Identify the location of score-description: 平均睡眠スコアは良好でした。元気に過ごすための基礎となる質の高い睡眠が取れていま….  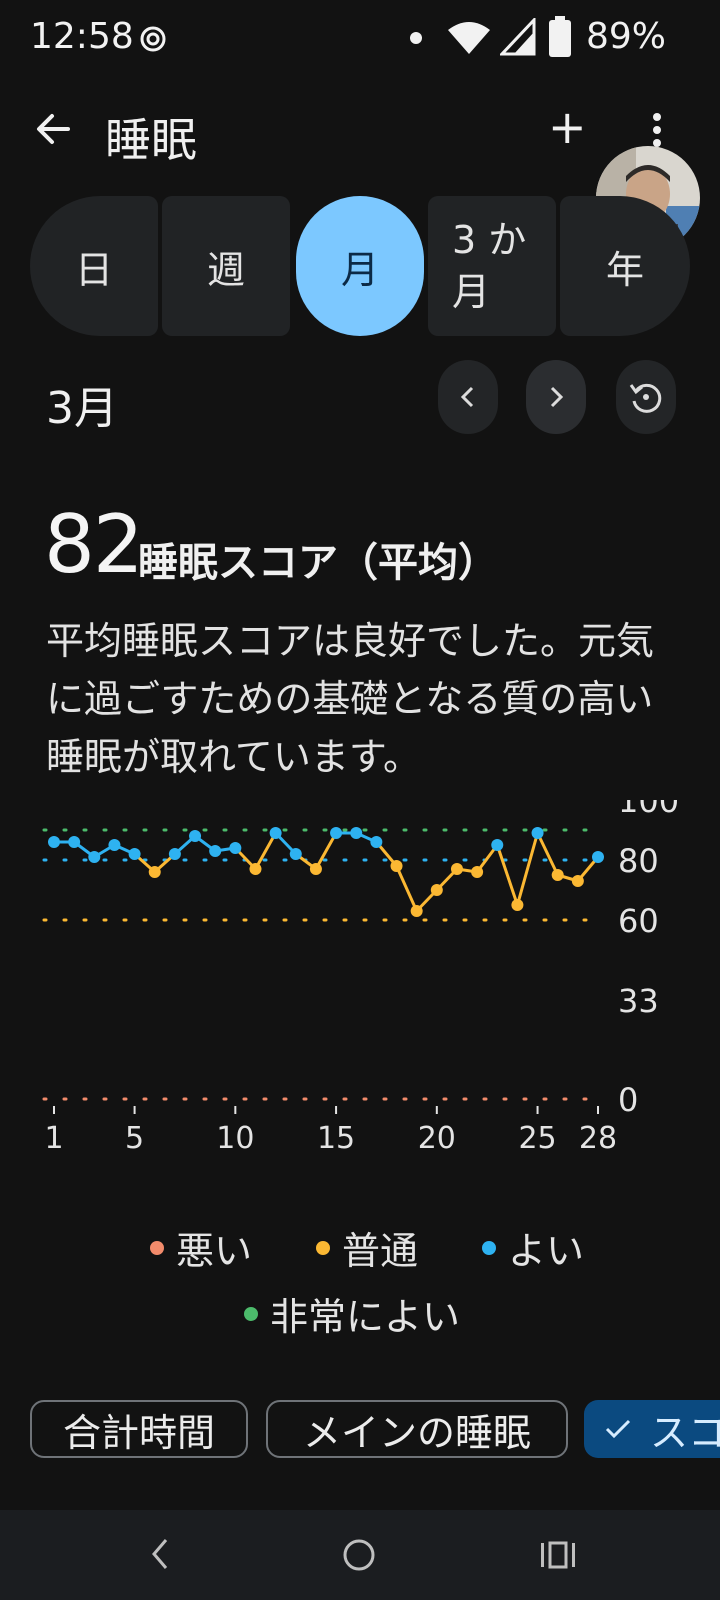
(350, 699).